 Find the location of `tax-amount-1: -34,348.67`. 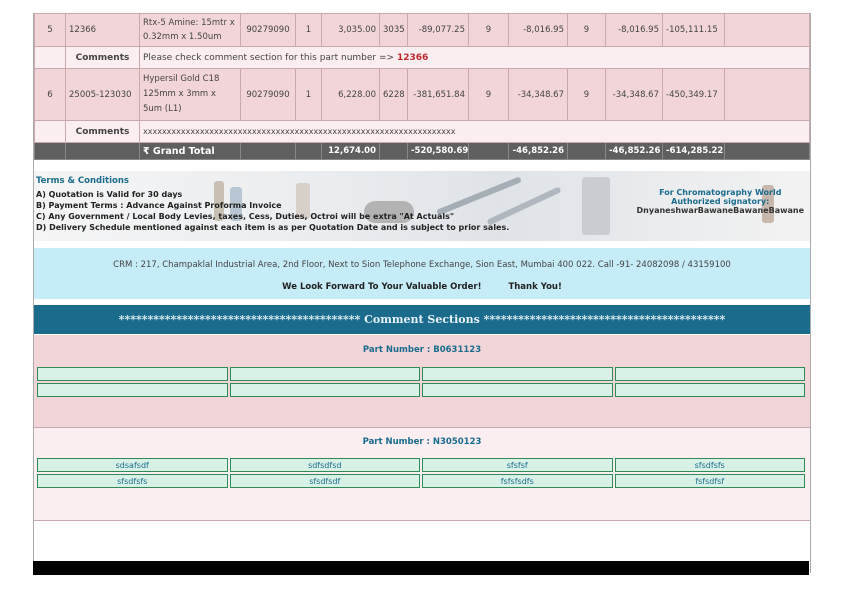

tax-amount-1: -34,348.67 is located at coordinates (538, 94).